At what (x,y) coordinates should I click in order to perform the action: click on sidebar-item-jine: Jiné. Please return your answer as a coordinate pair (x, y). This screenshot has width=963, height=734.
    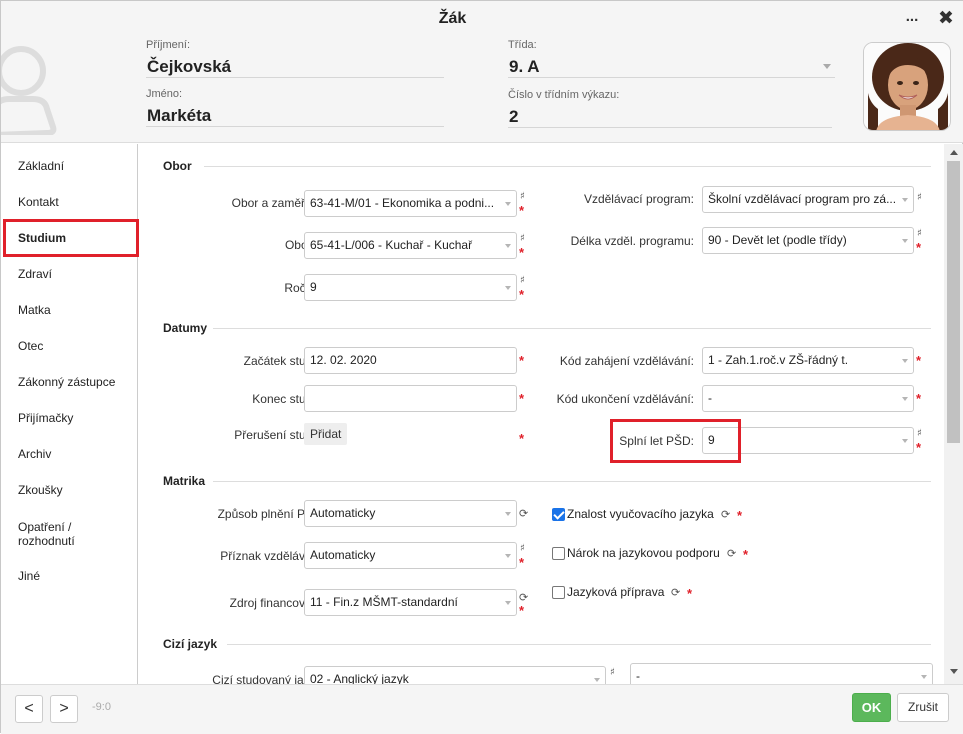
    Looking at the image, I should click on (69, 576).